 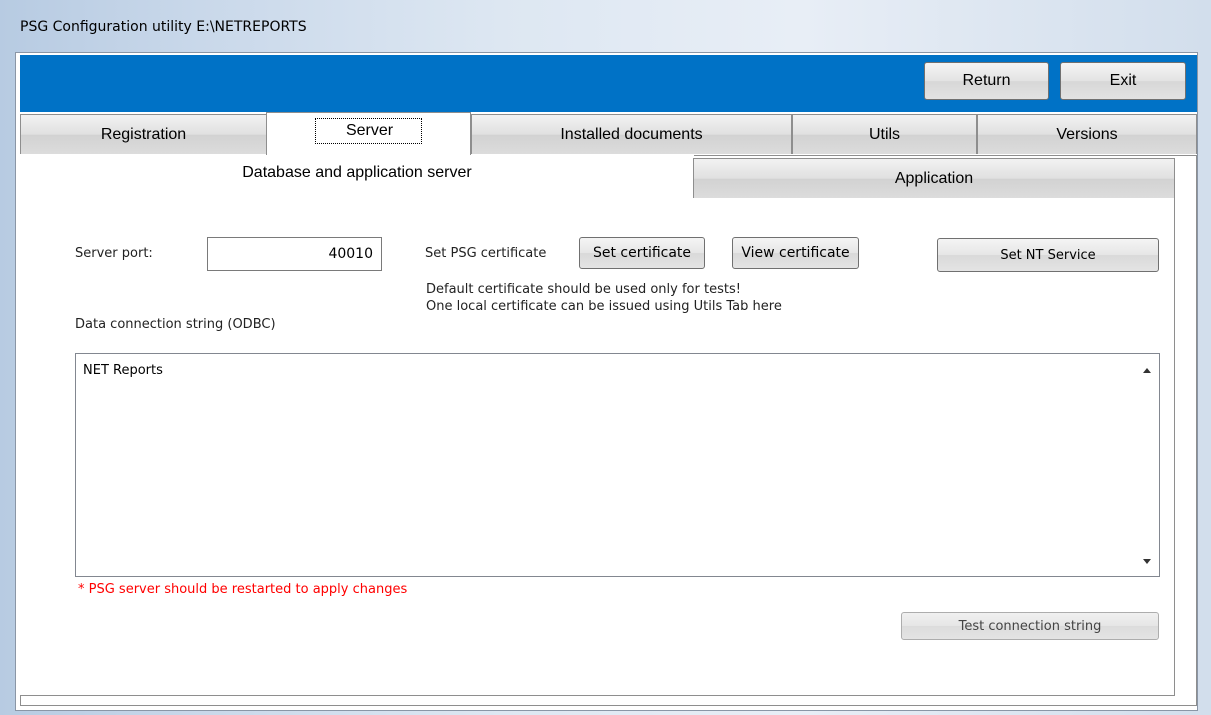 I want to click on window-title: PSG Configuration utility E:\NETREPORTS, so click(x=163, y=27).